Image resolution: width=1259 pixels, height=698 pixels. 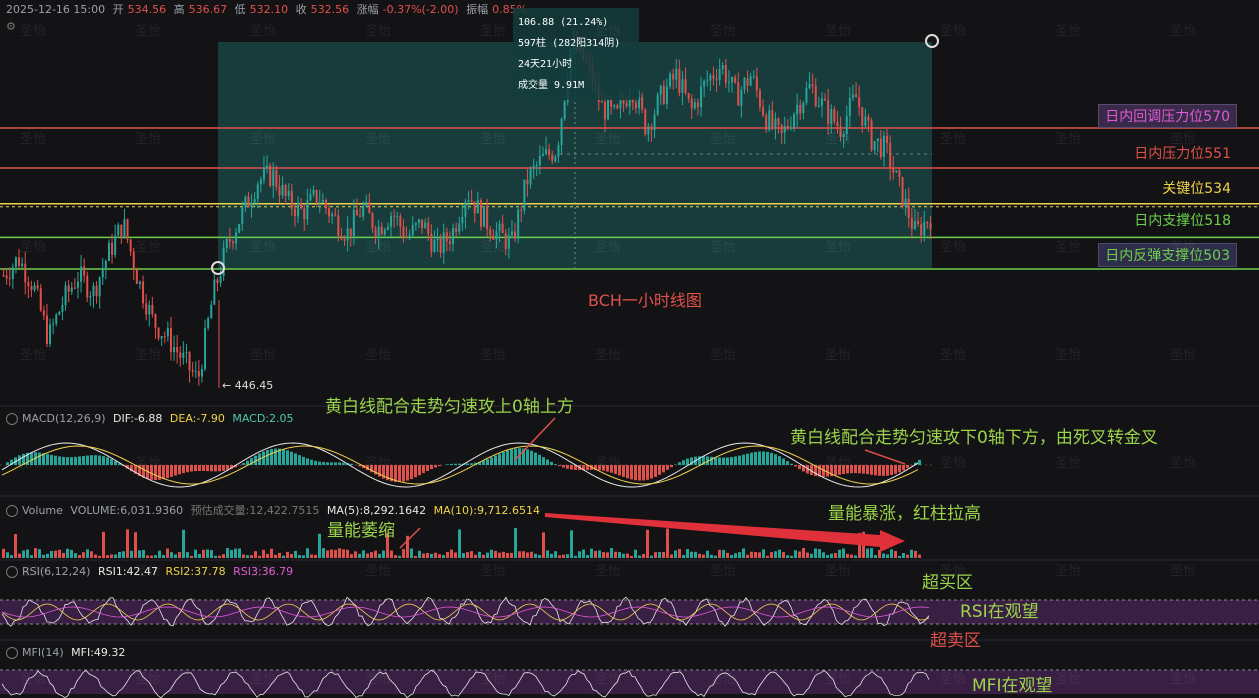 I want to click on volume-est: 预估成交量:12,422.7515, so click(x=255, y=510).